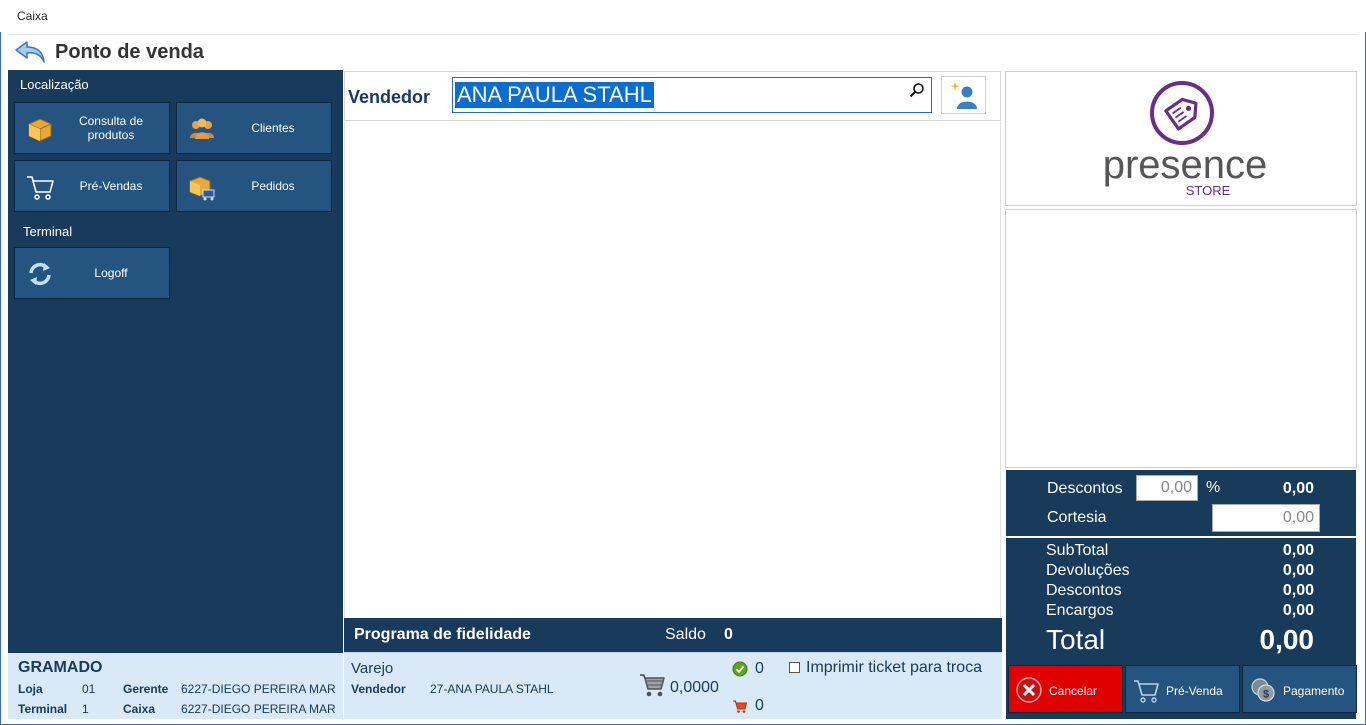  I want to click on caixa-value: 6227-DIEGO PEREIRA MAR, so click(258, 709).